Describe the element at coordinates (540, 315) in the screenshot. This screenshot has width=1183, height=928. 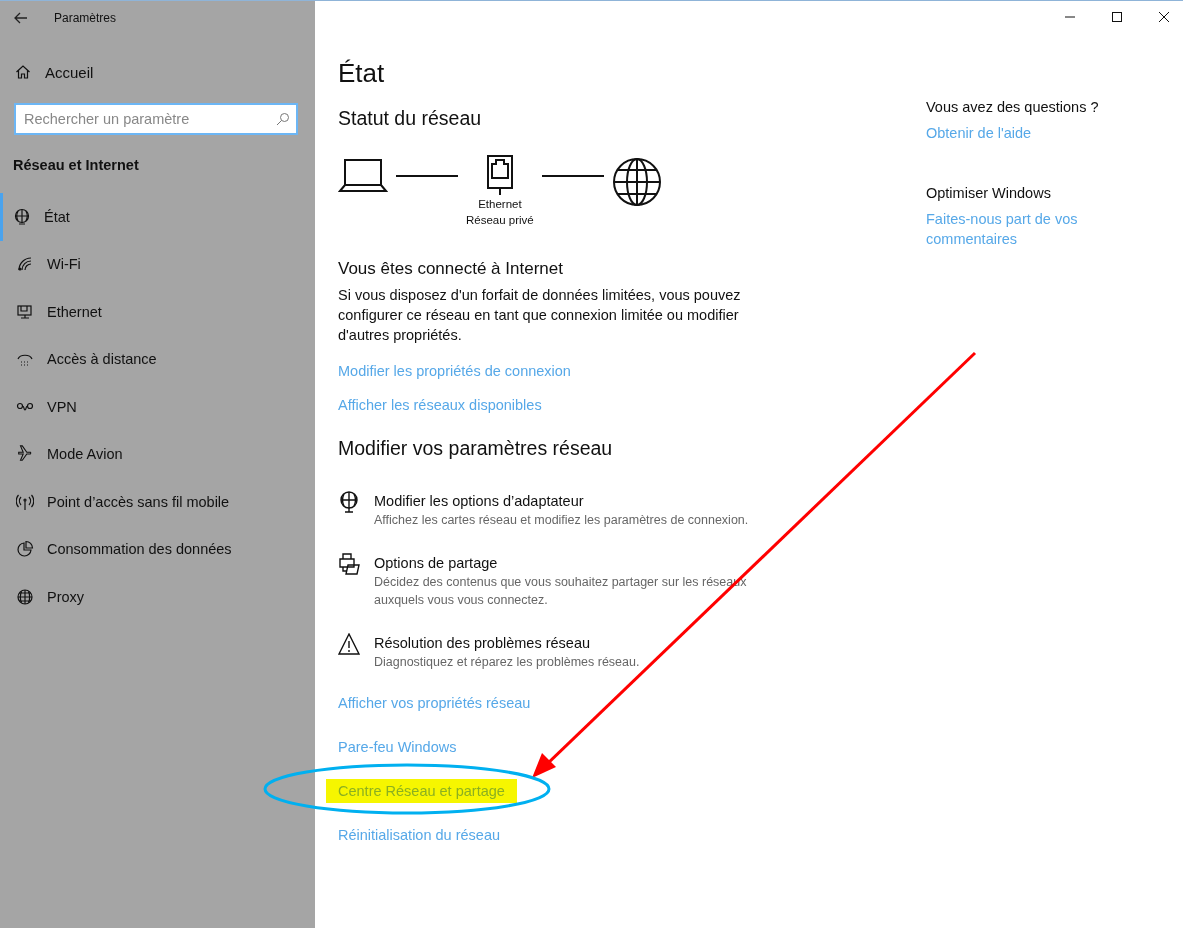
I see `status-description: Si vous disposez d'un forfait de données limitées, vous pouvez configurer ce réseau en tant que connexion limitée ou modifier d'autres propriétés.` at that location.